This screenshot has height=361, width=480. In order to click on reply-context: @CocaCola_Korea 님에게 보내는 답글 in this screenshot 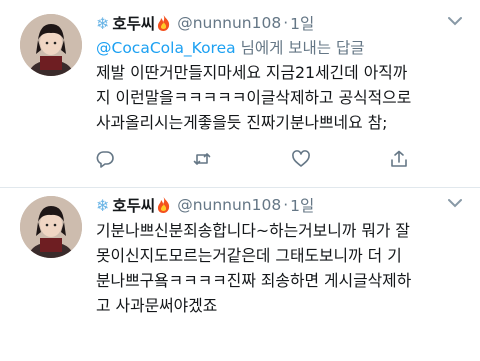, I will do `click(284, 48)`.